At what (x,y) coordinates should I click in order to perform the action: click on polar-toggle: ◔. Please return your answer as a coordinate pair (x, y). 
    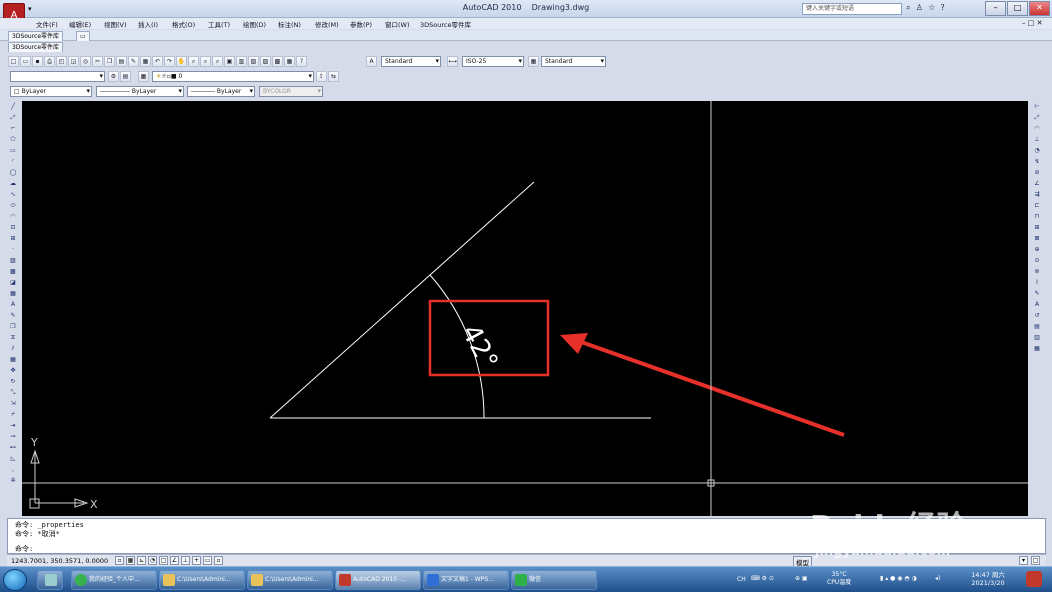
    Looking at the image, I should click on (152, 560).